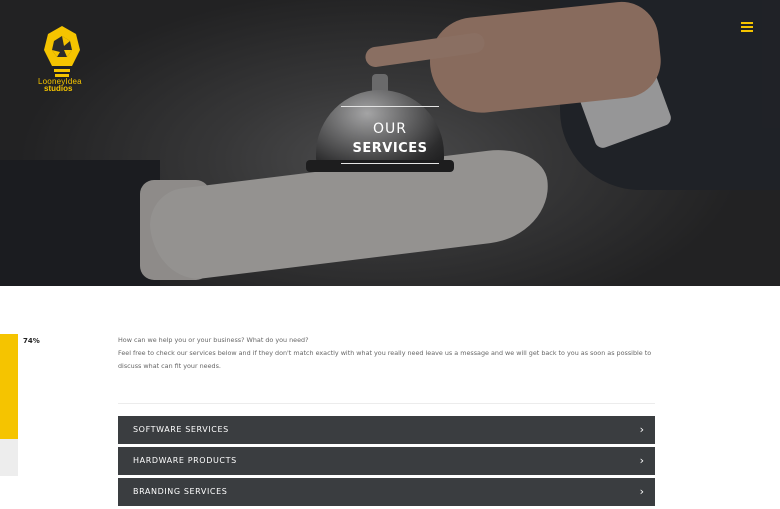  I want to click on accordion-item-label: HARDWARE PRODUCTS, so click(185, 460).